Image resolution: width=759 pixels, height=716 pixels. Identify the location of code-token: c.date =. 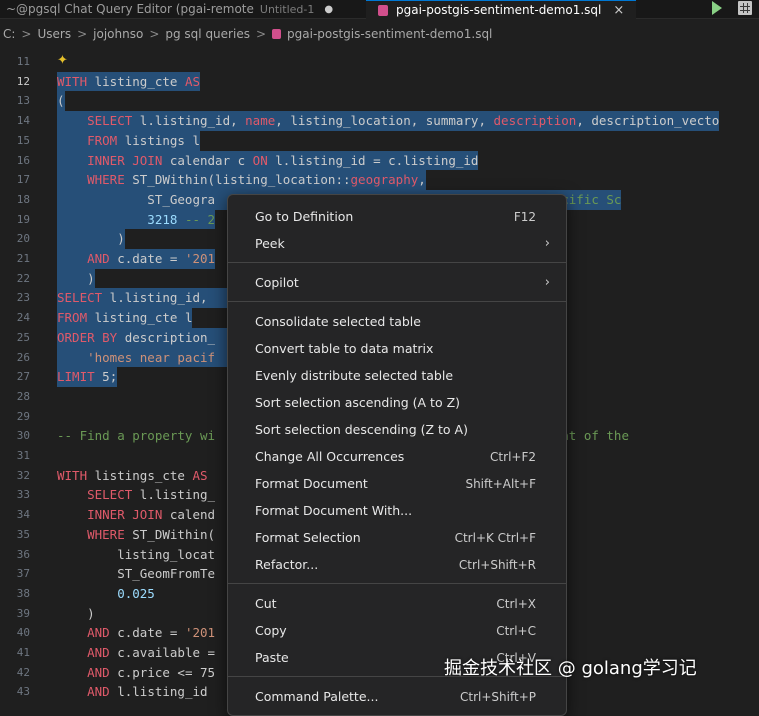
(147, 633).